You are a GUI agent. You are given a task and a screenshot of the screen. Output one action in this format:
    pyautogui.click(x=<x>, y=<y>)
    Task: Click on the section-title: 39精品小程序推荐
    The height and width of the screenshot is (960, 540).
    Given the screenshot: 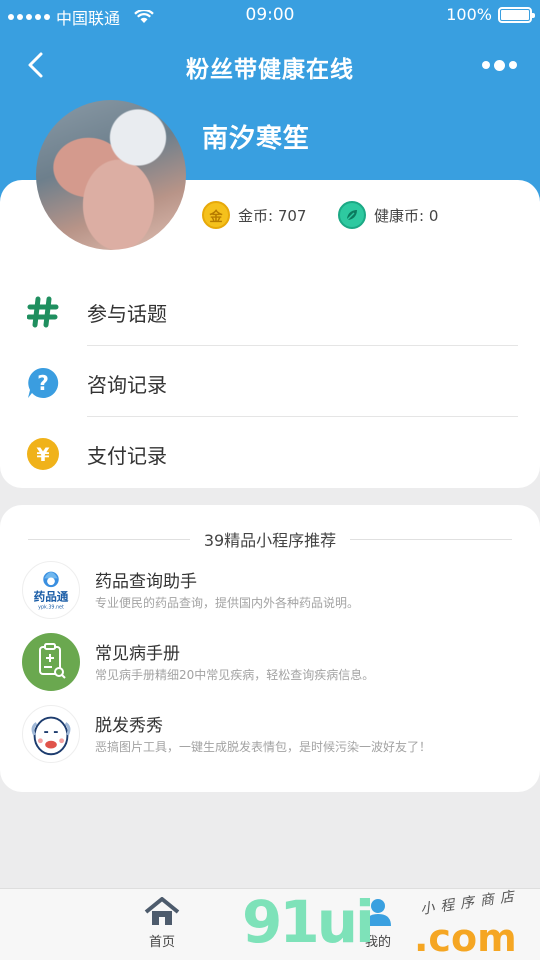 What is the action you would take?
    pyautogui.click(x=270, y=540)
    